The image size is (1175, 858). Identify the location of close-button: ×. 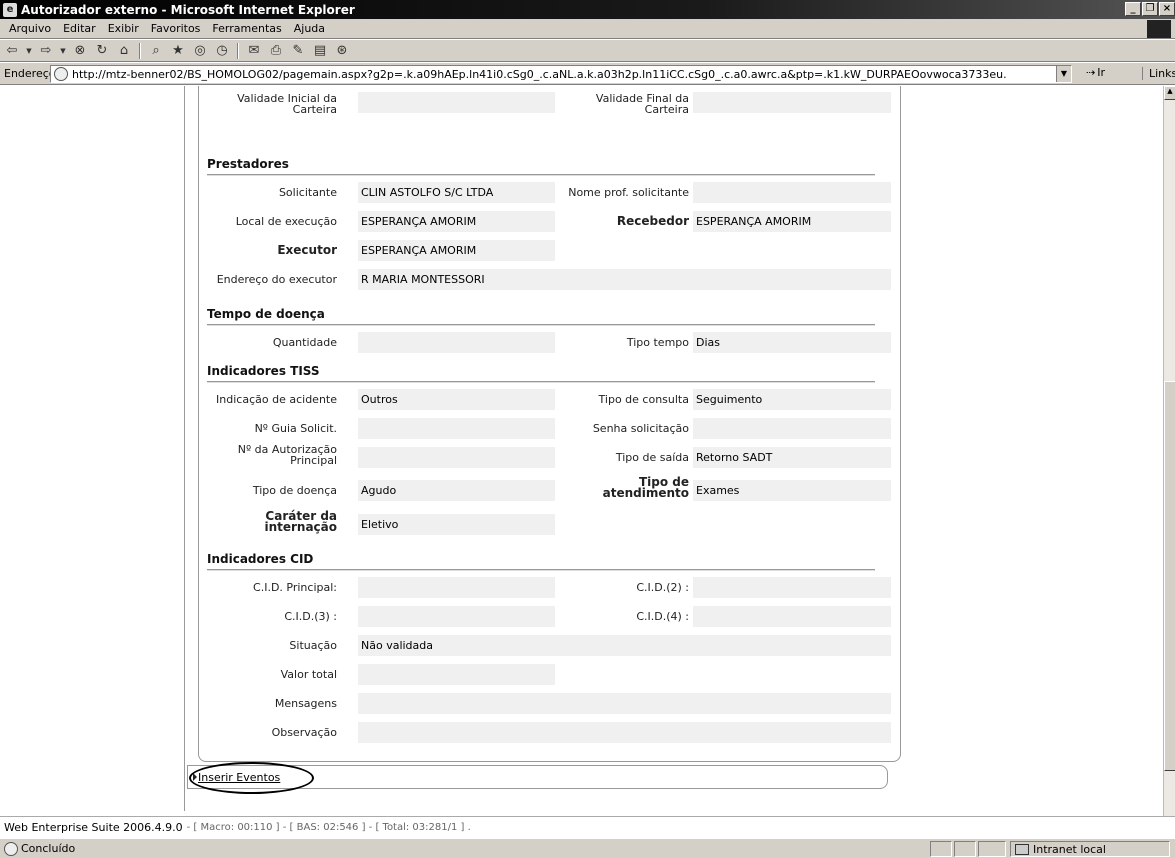
(1167, 9).